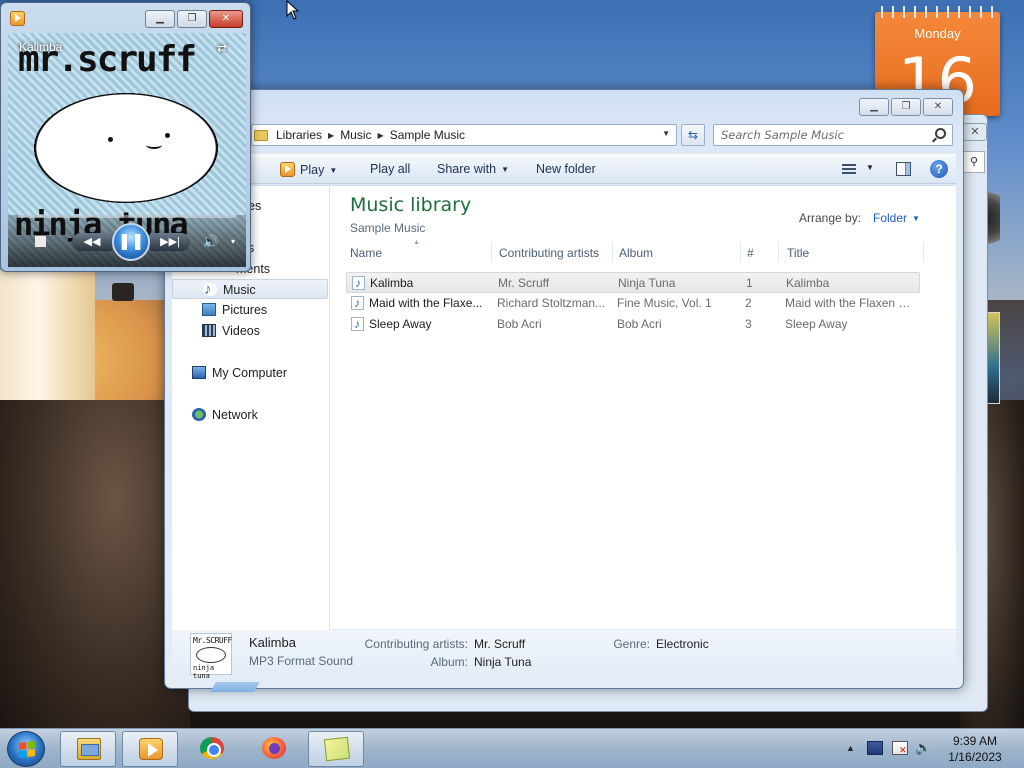 The height and width of the screenshot is (768, 1024). Describe the element at coordinates (467, 169) in the screenshot. I see `share-with-label: Share with` at that location.